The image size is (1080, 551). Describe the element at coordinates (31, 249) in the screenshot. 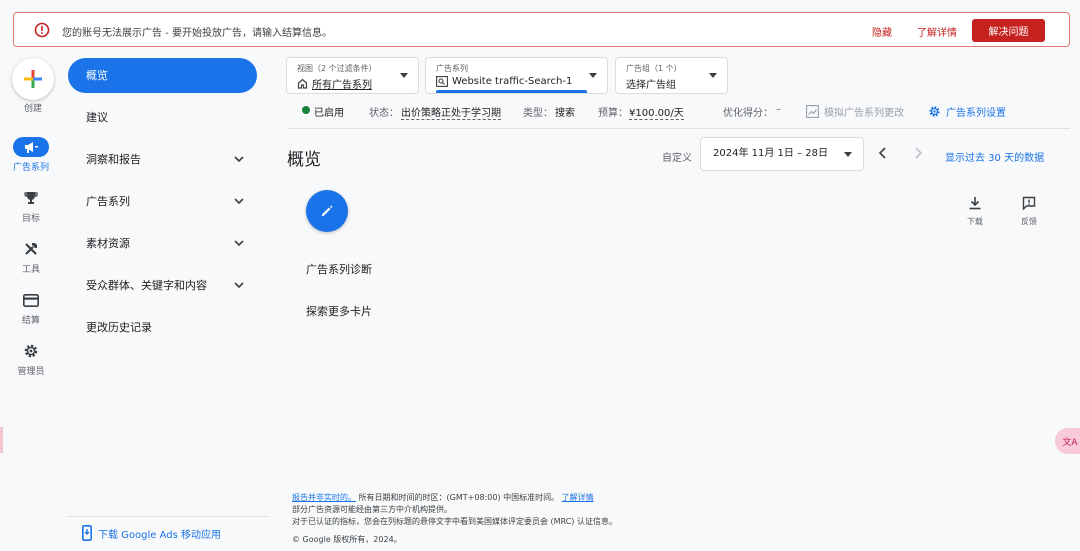

I see `tools-icon` at that location.